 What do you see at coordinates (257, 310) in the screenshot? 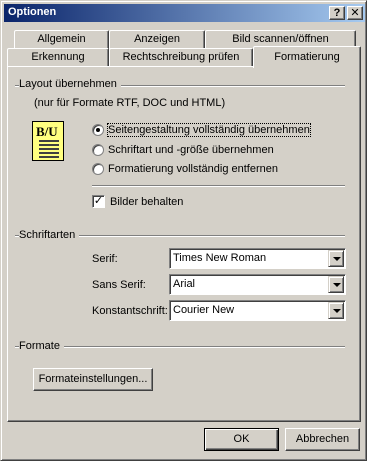
I see `monospace-font-select: Courier New` at bounding box center [257, 310].